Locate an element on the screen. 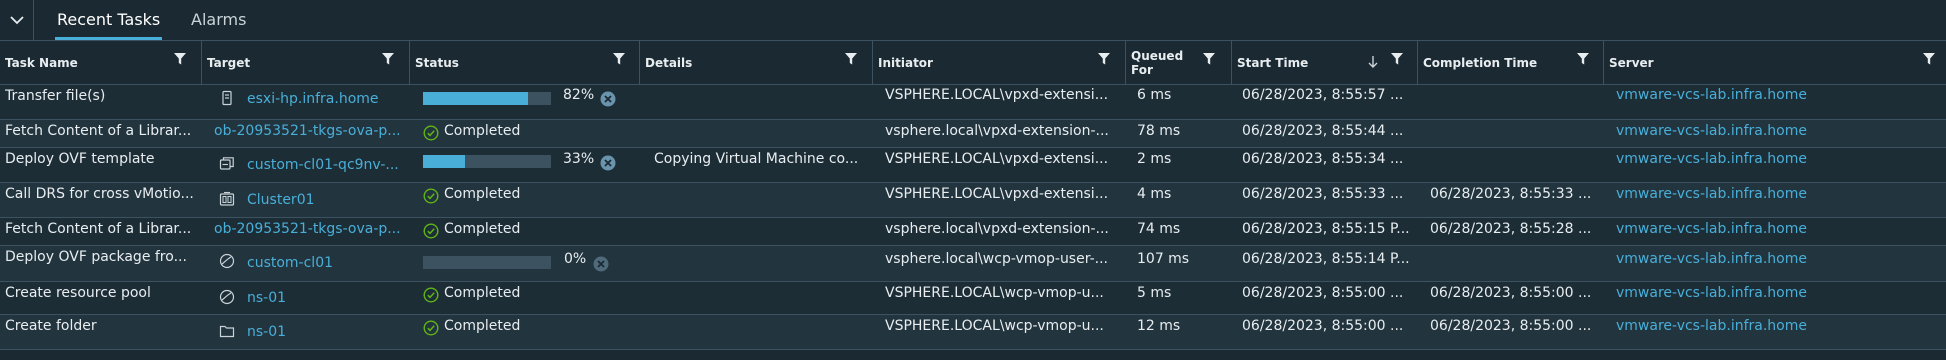  tasks-panel-header: Recent Tasks Alarms is located at coordinates (973, 20).